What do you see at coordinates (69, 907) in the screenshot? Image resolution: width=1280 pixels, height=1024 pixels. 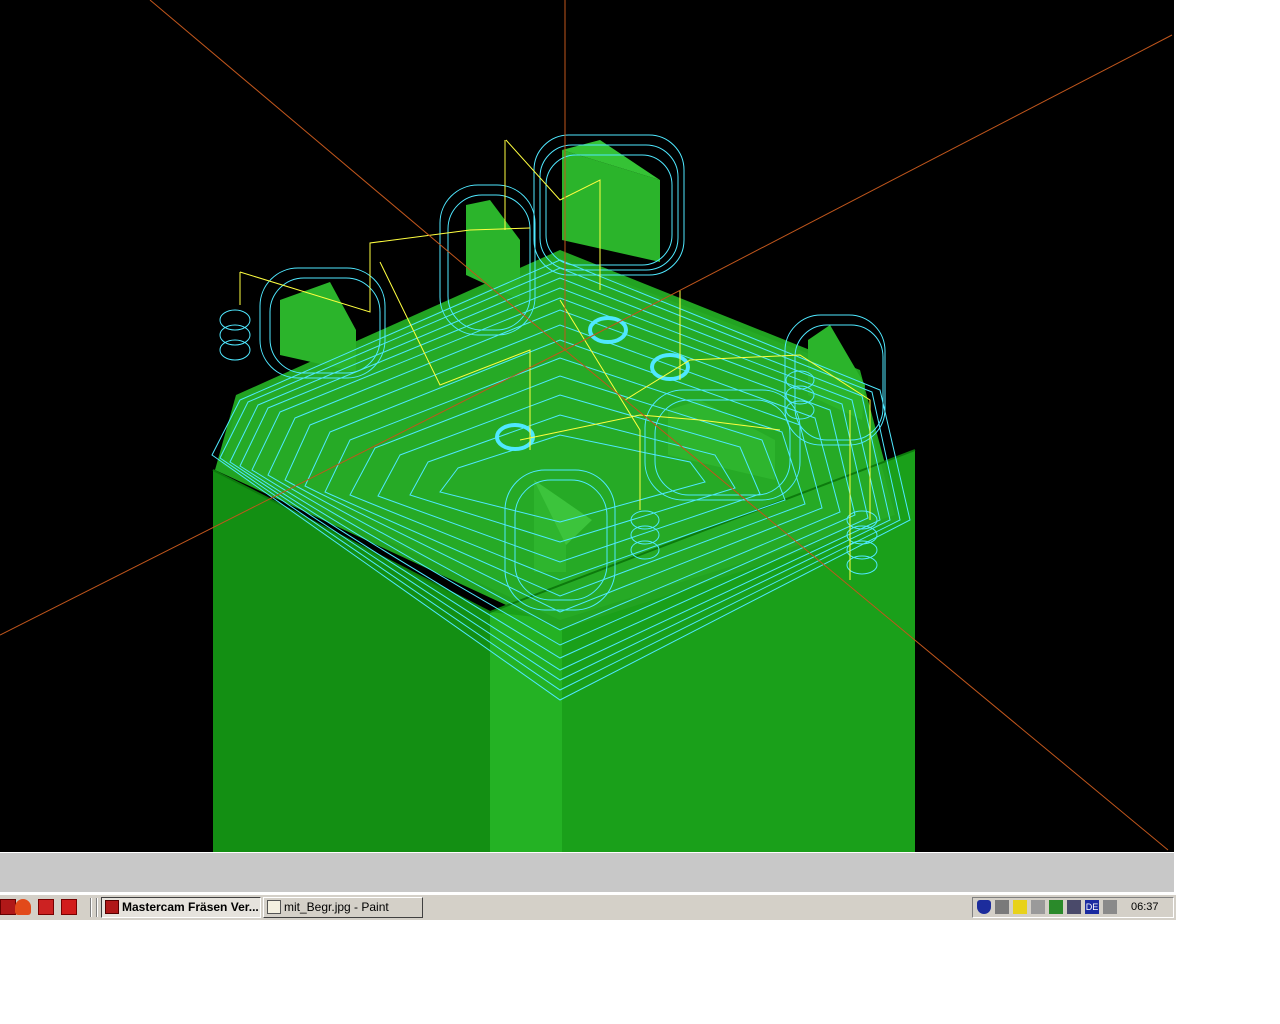 I see `sw-icon` at bounding box center [69, 907].